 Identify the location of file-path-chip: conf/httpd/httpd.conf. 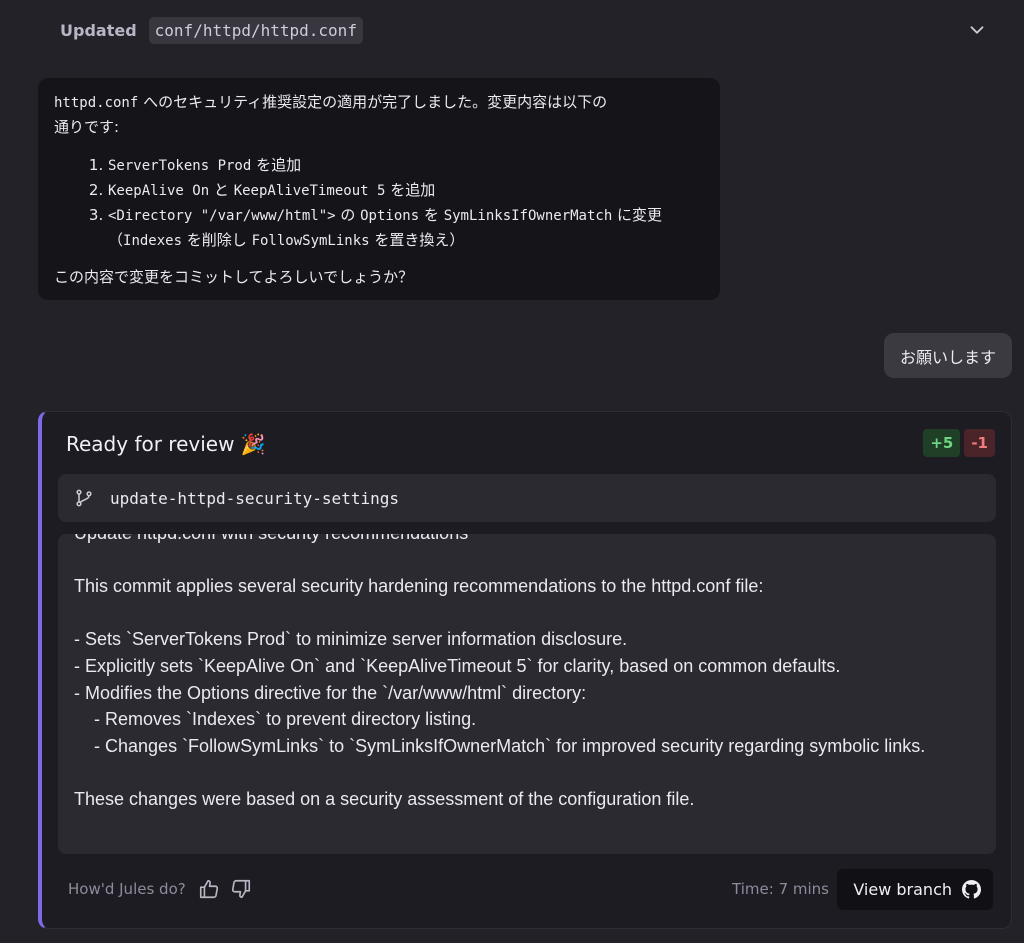
(255, 30).